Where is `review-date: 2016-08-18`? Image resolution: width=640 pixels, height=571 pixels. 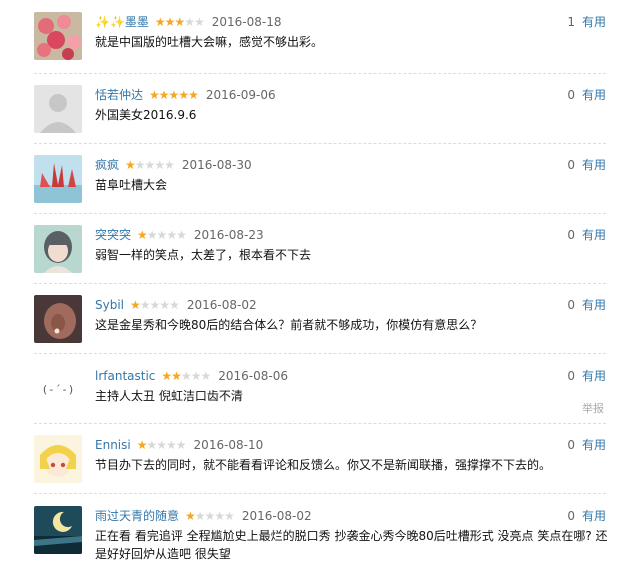 review-date: 2016-08-18 is located at coordinates (246, 22).